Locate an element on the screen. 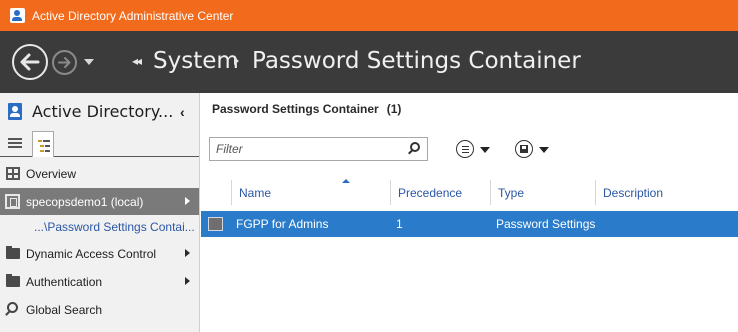  column-header-precedence: Precedence is located at coordinates (440, 192).